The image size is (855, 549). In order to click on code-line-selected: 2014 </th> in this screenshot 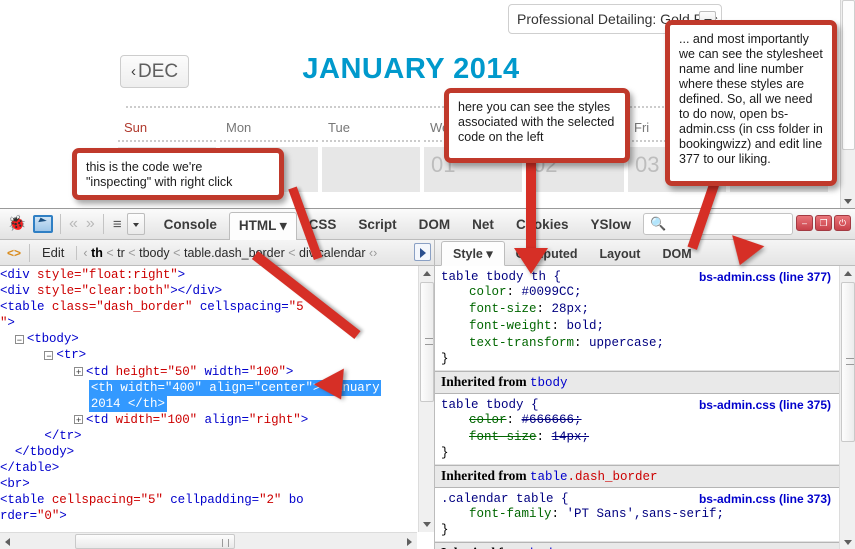, I will do `click(208, 403)`.